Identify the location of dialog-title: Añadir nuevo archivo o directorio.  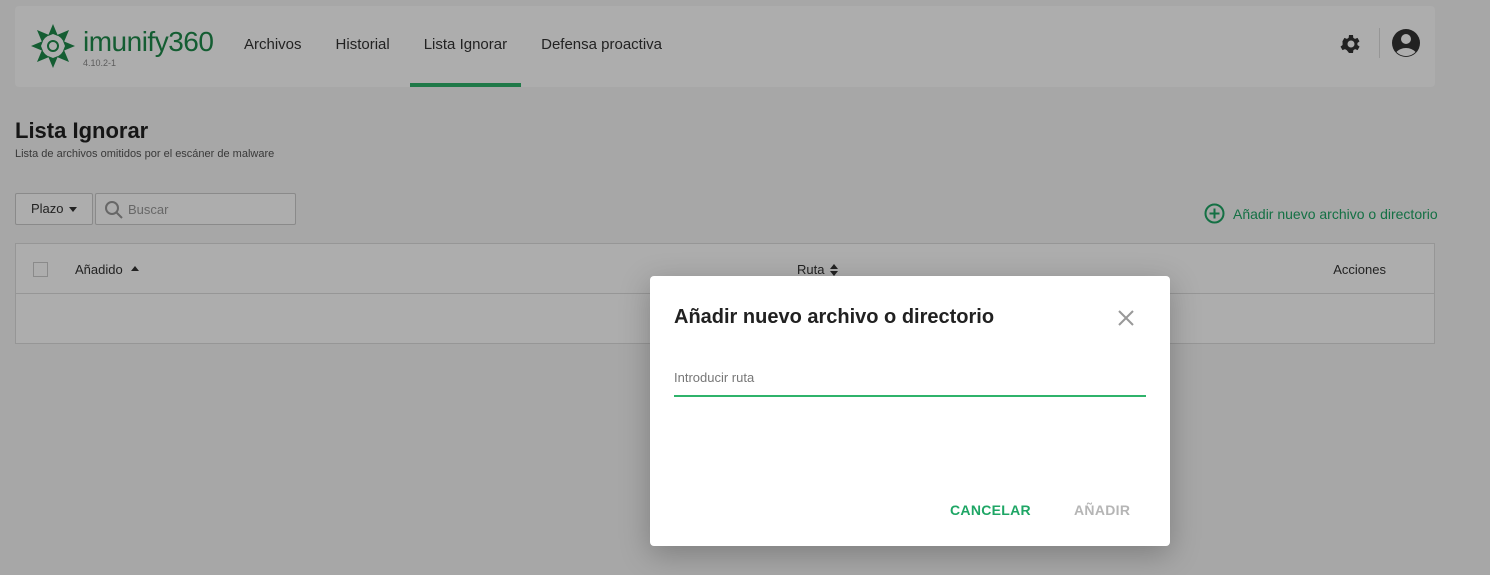
(834, 317).